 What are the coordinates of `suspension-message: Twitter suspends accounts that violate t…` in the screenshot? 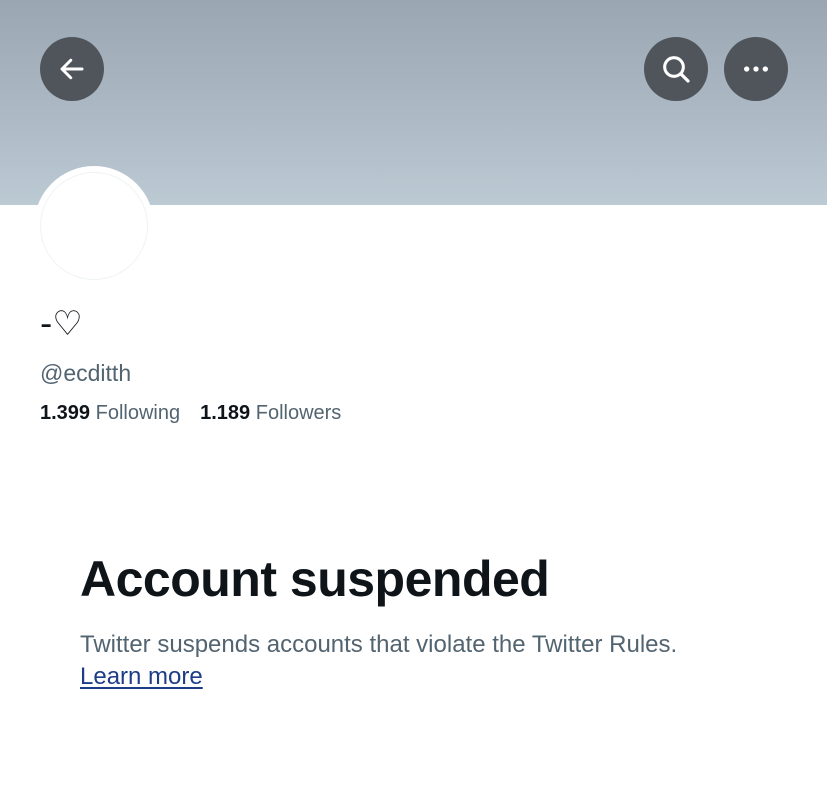 It's located at (379, 644).